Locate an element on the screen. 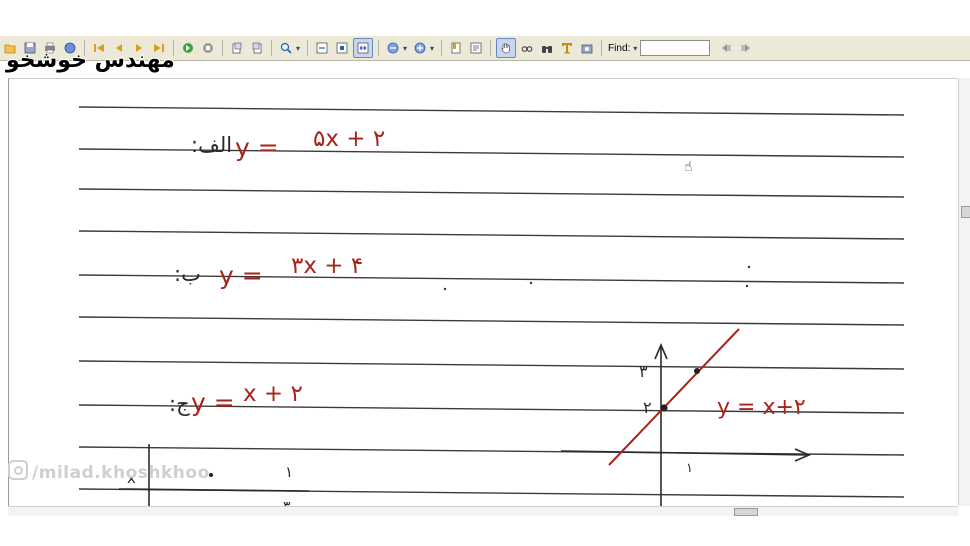 The height and width of the screenshot is (546, 970). properties-icon is located at coordinates (476, 48).